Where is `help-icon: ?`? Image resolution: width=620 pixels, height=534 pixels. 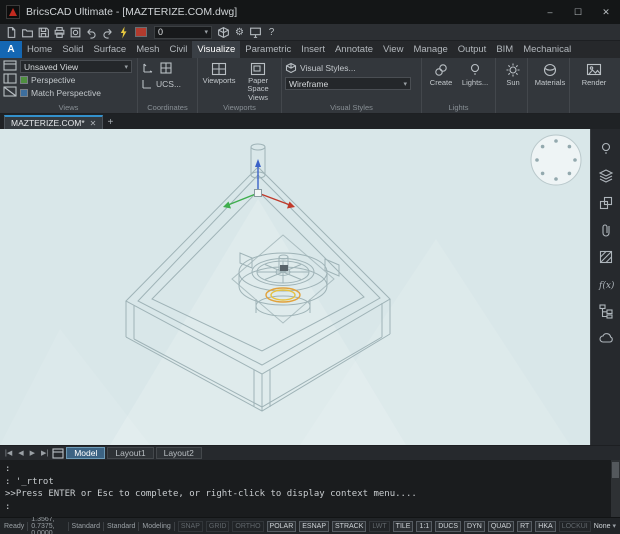 help-icon: ? is located at coordinates (271, 32).